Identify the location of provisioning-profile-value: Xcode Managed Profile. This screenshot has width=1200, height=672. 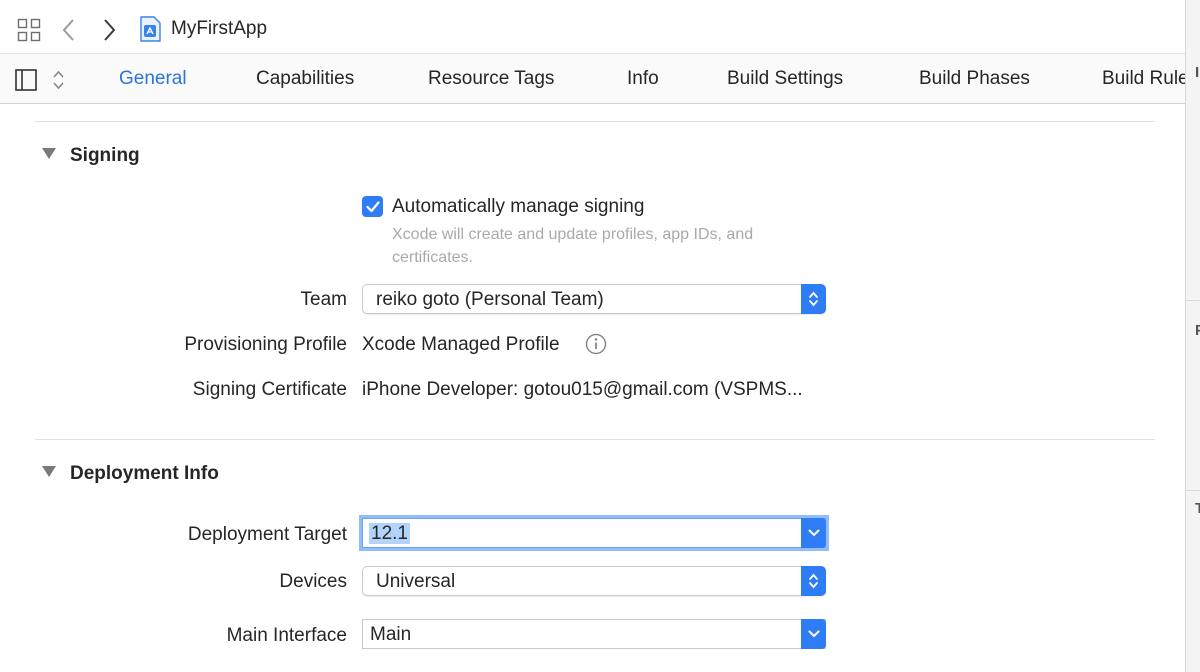
(461, 344).